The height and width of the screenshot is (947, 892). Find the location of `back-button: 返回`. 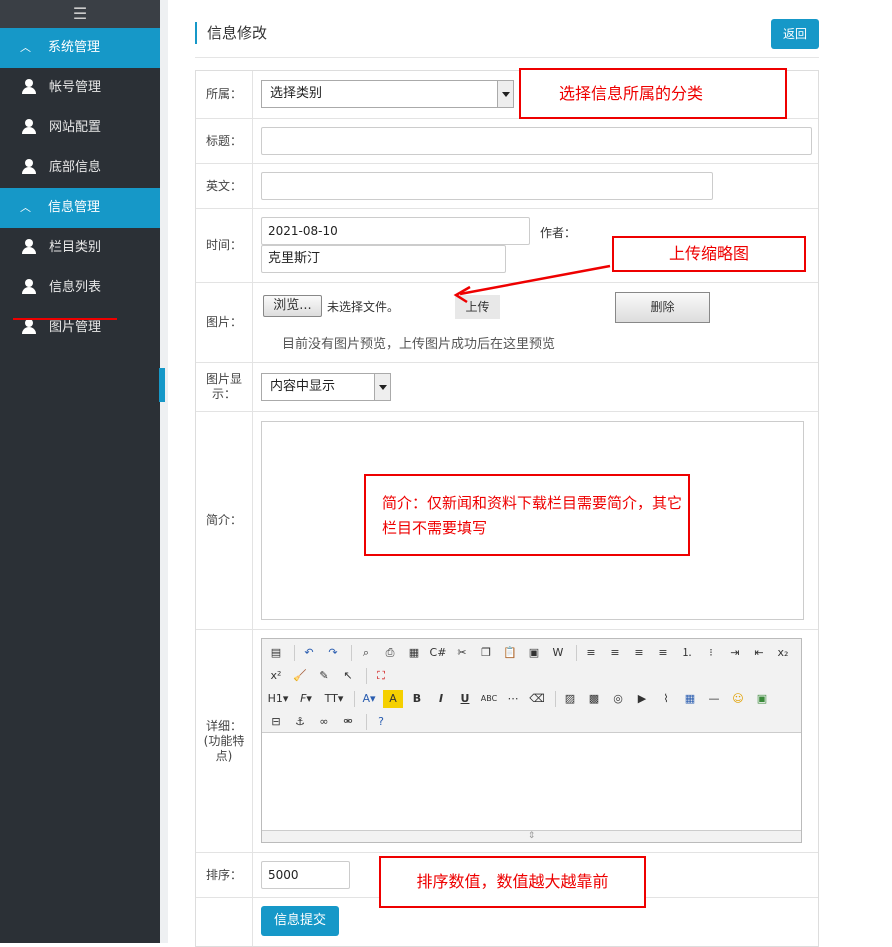

back-button: 返回 is located at coordinates (795, 34).